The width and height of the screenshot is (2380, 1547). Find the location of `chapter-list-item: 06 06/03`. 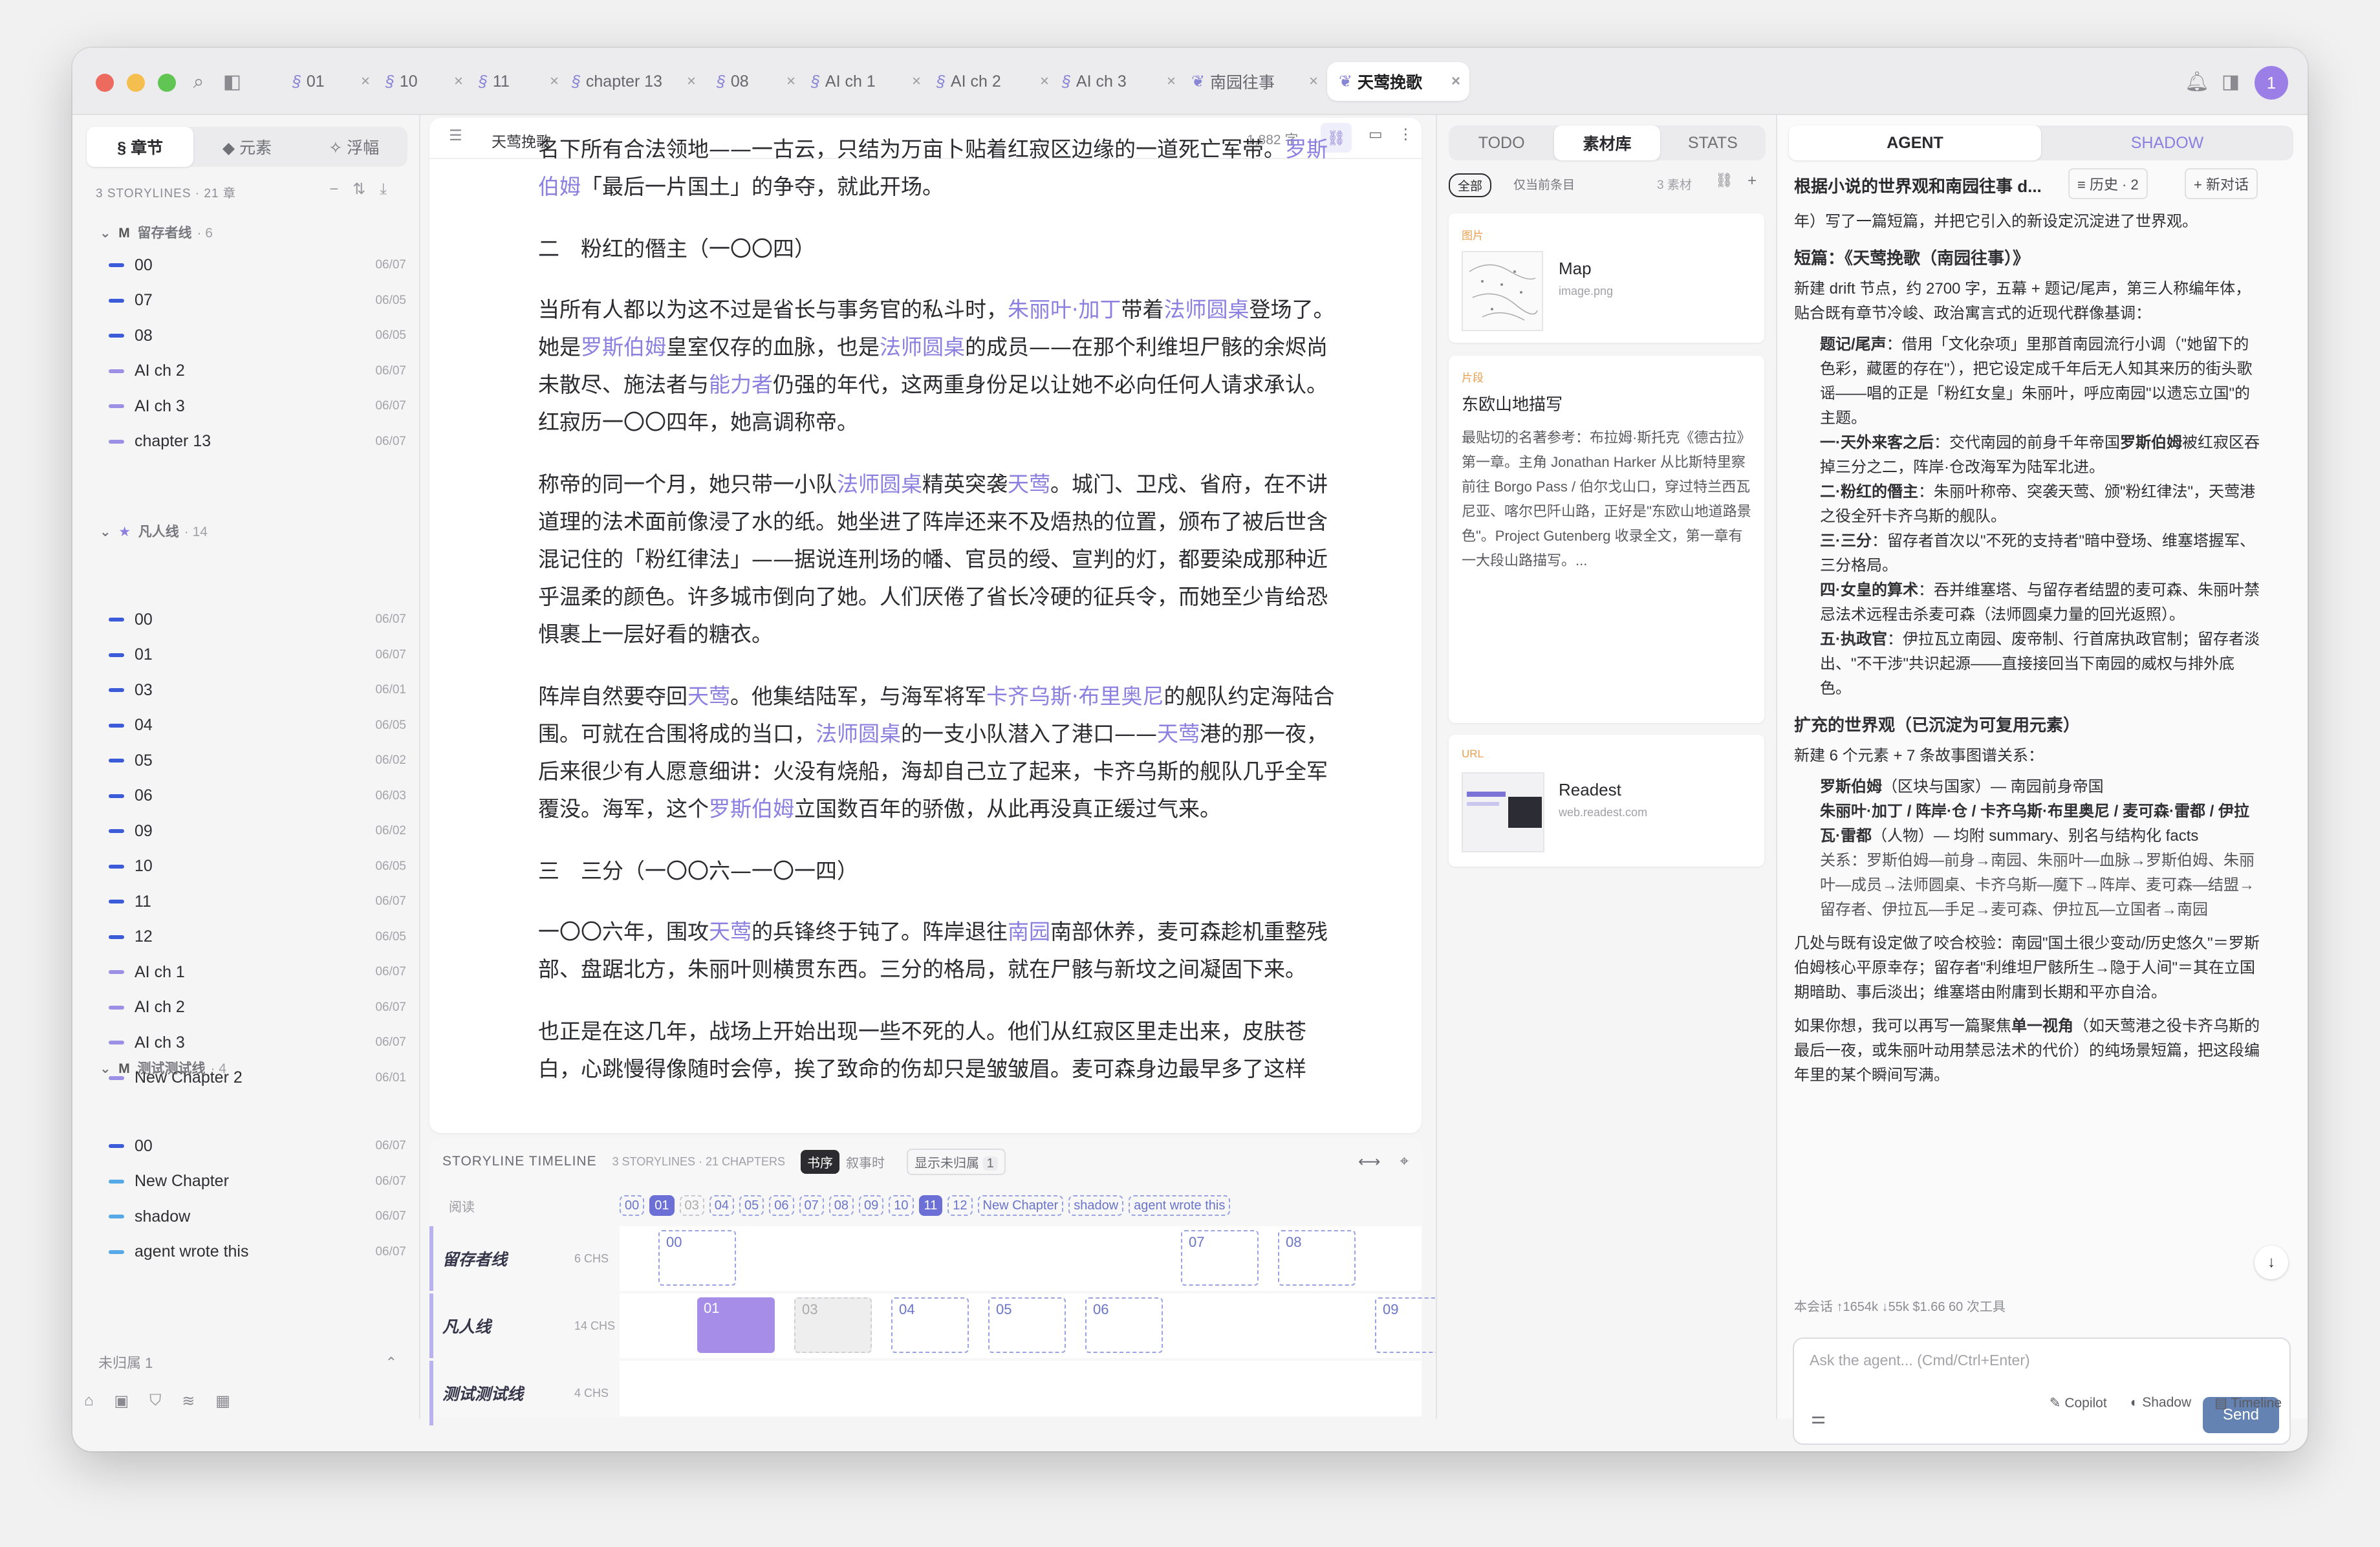

chapter-list-item: 06 06/03 is located at coordinates (257, 796).